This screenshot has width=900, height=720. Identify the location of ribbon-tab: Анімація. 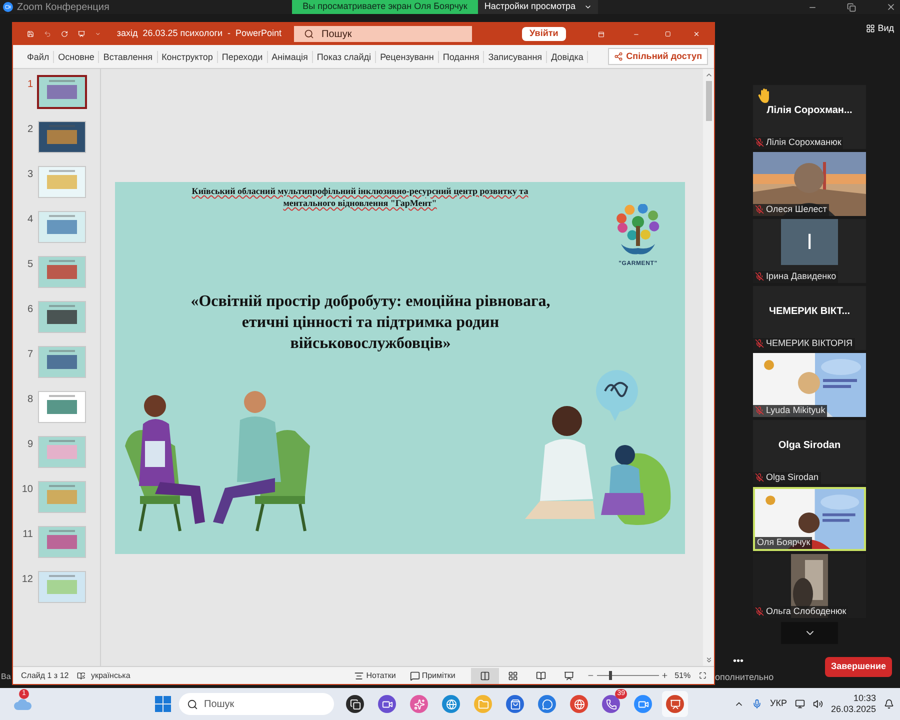
(290, 56).